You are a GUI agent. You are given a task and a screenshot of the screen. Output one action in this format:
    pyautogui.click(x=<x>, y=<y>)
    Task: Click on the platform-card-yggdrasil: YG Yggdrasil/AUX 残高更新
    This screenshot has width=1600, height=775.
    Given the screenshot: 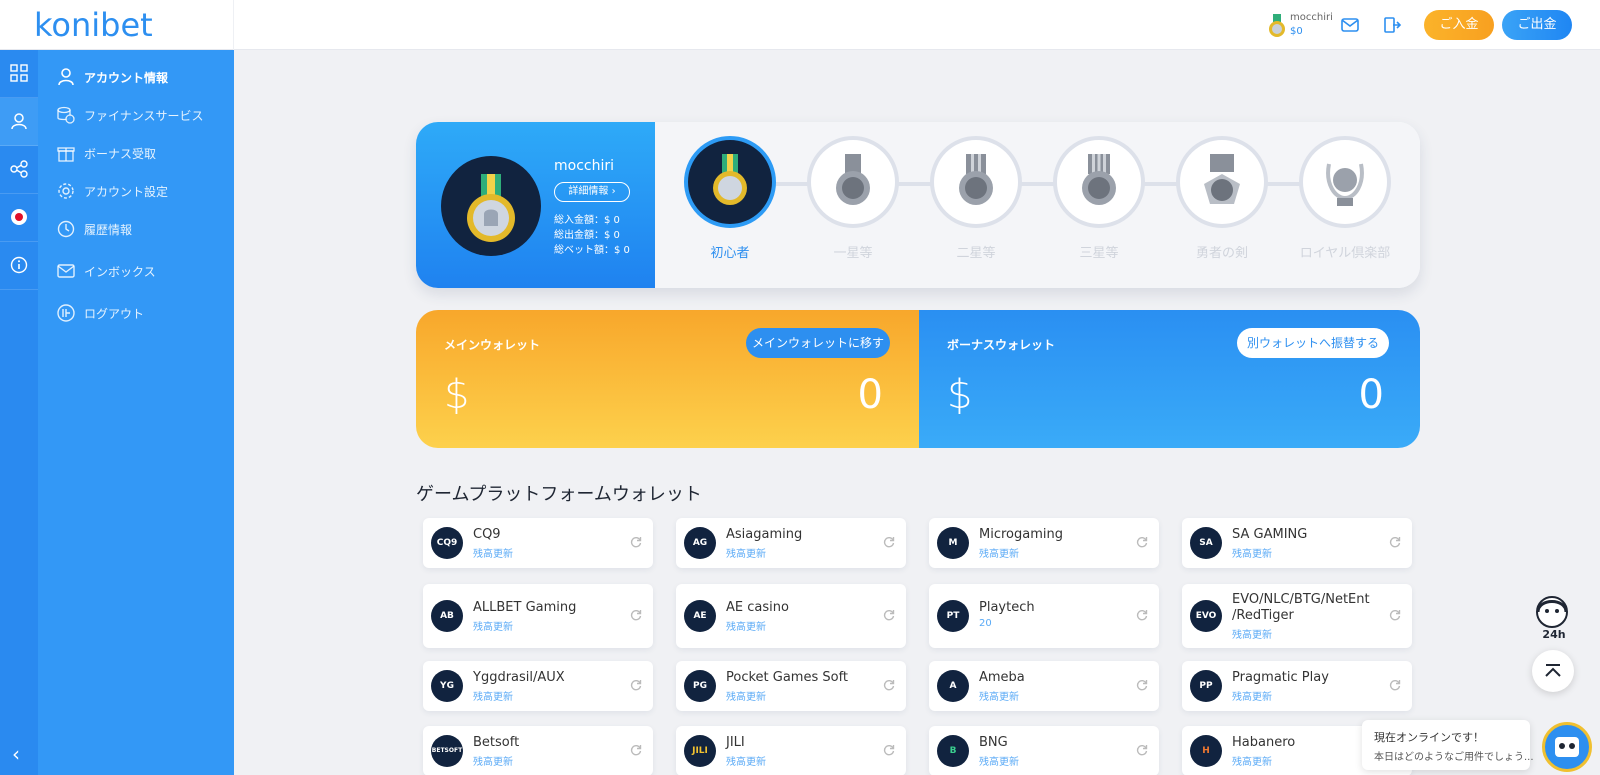 What is the action you would take?
    pyautogui.click(x=538, y=686)
    